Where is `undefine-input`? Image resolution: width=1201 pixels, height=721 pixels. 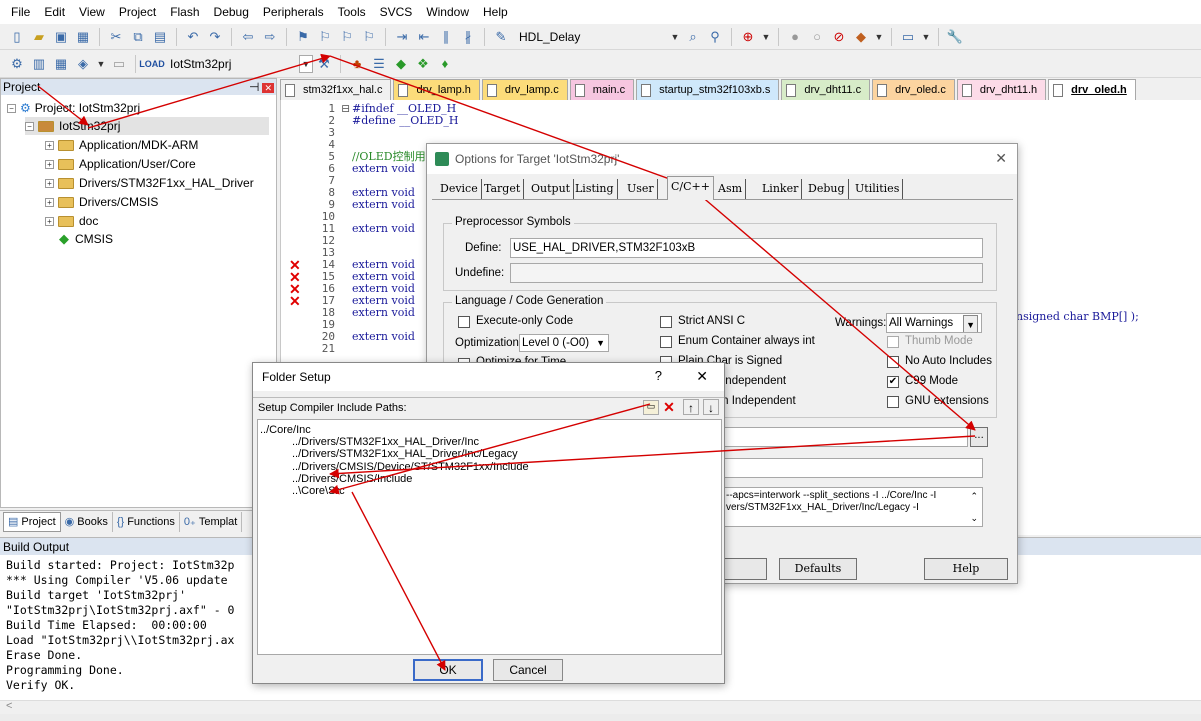 undefine-input is located at coordinates (746, 273).